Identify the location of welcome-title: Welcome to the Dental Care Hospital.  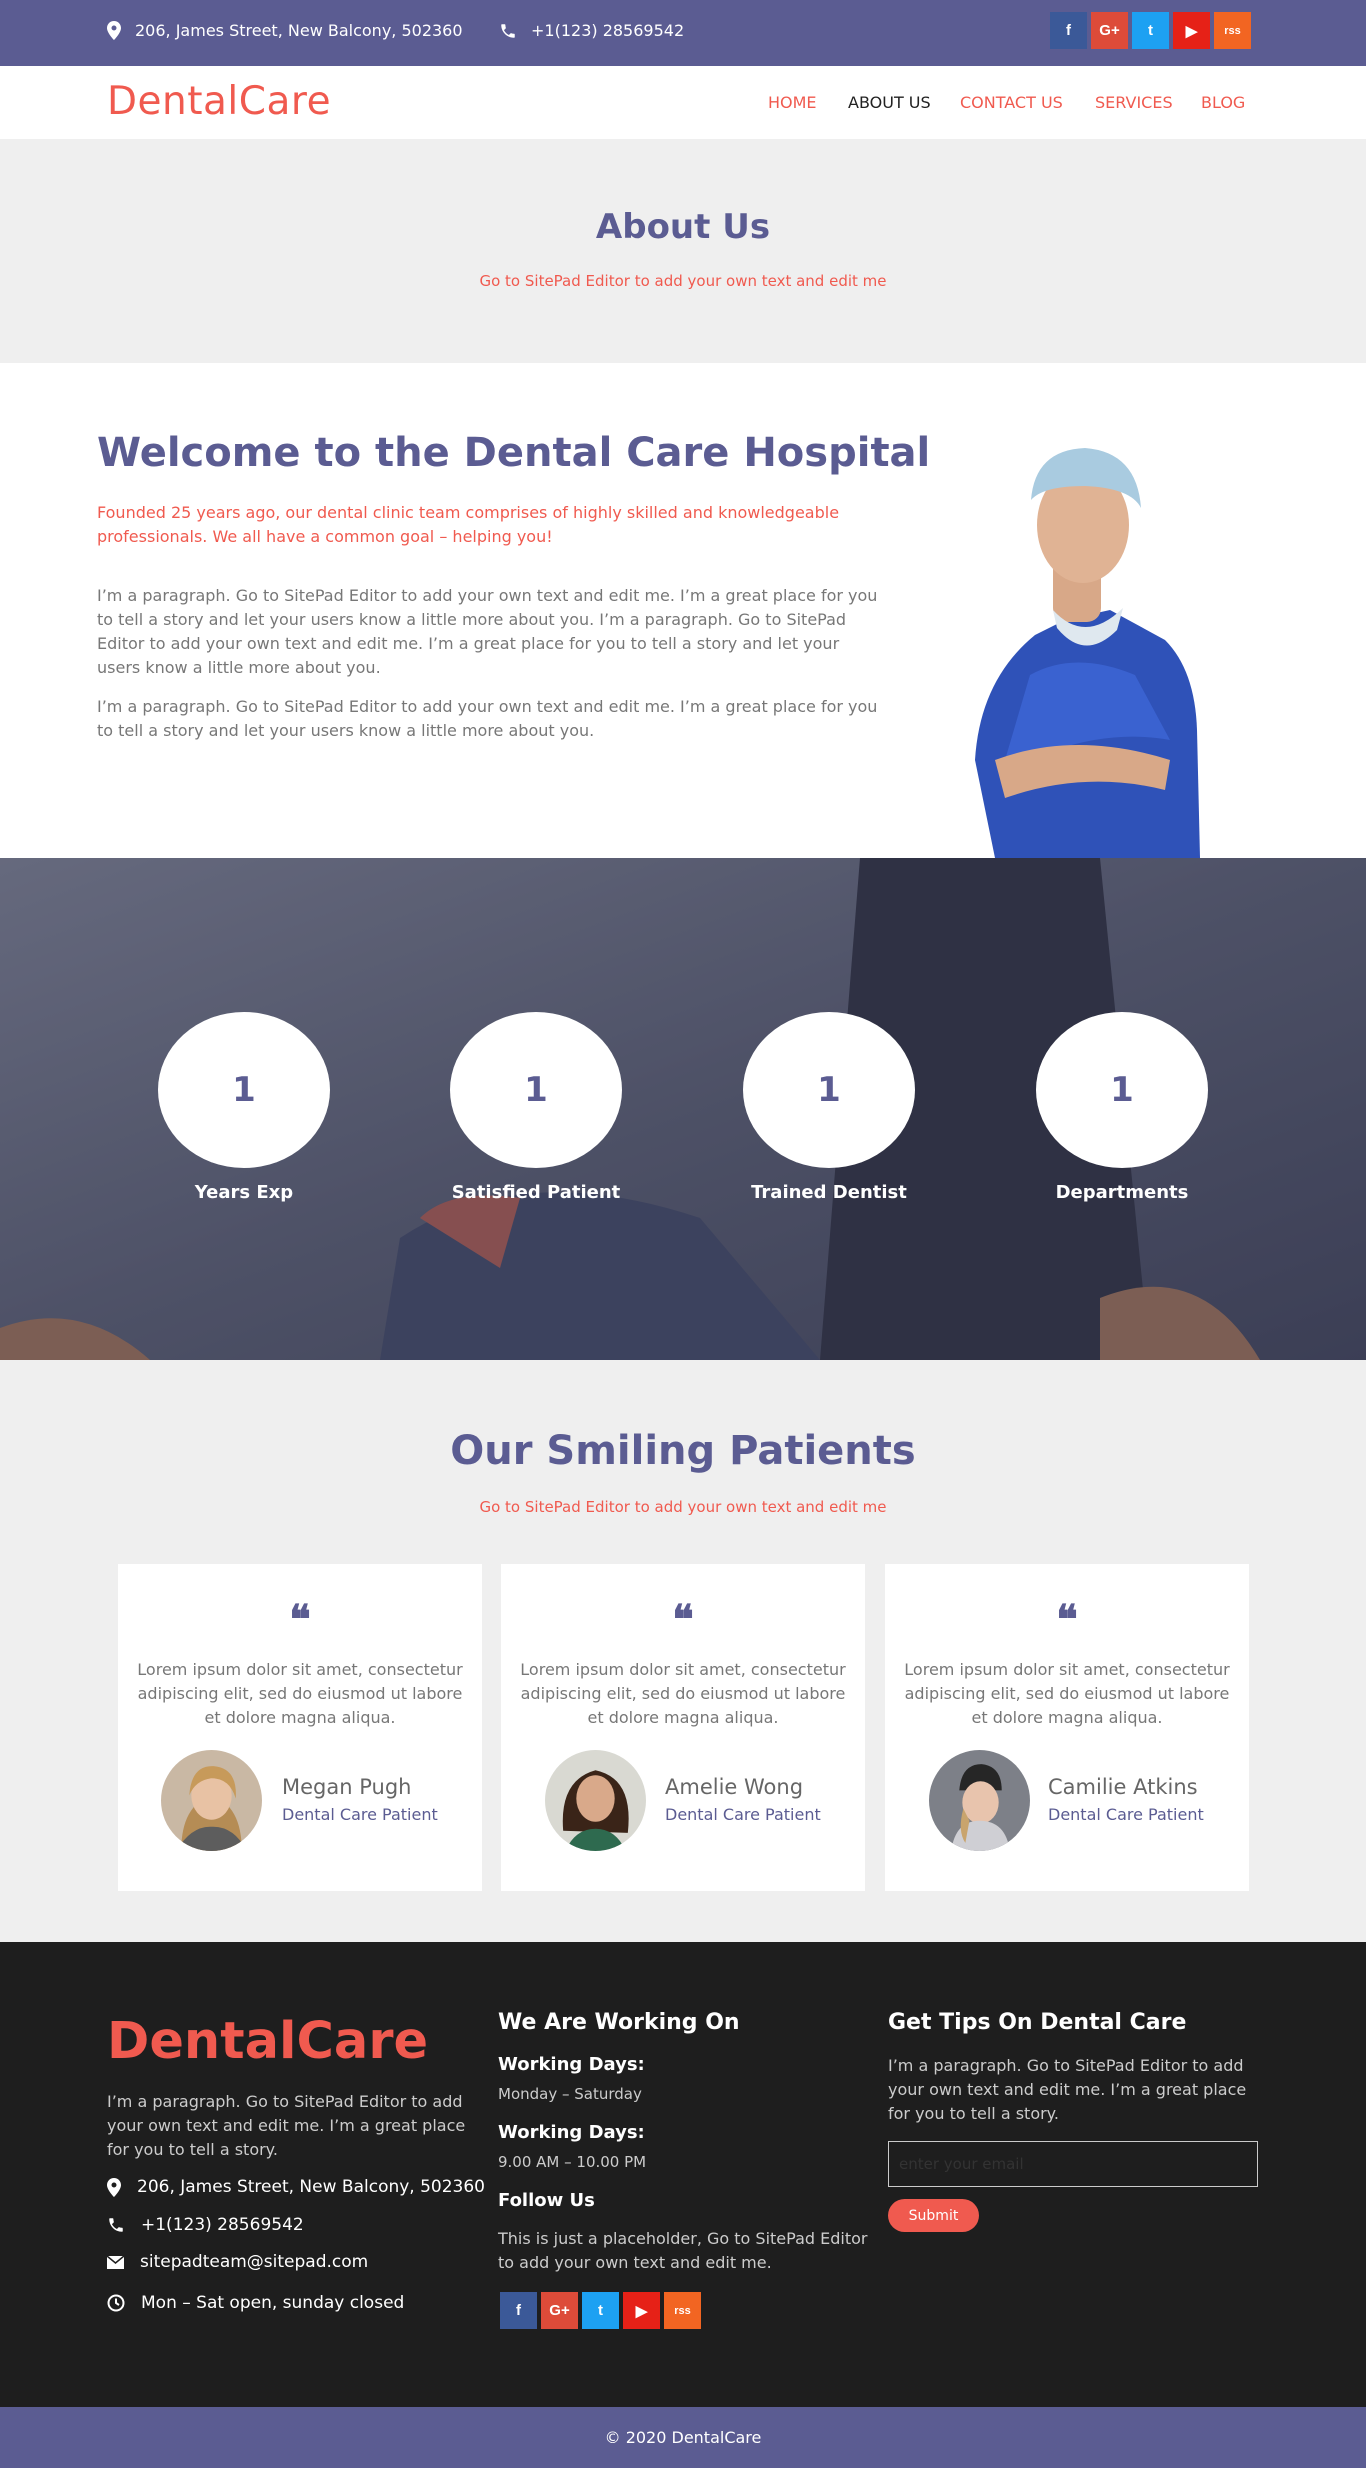
(514, 453).